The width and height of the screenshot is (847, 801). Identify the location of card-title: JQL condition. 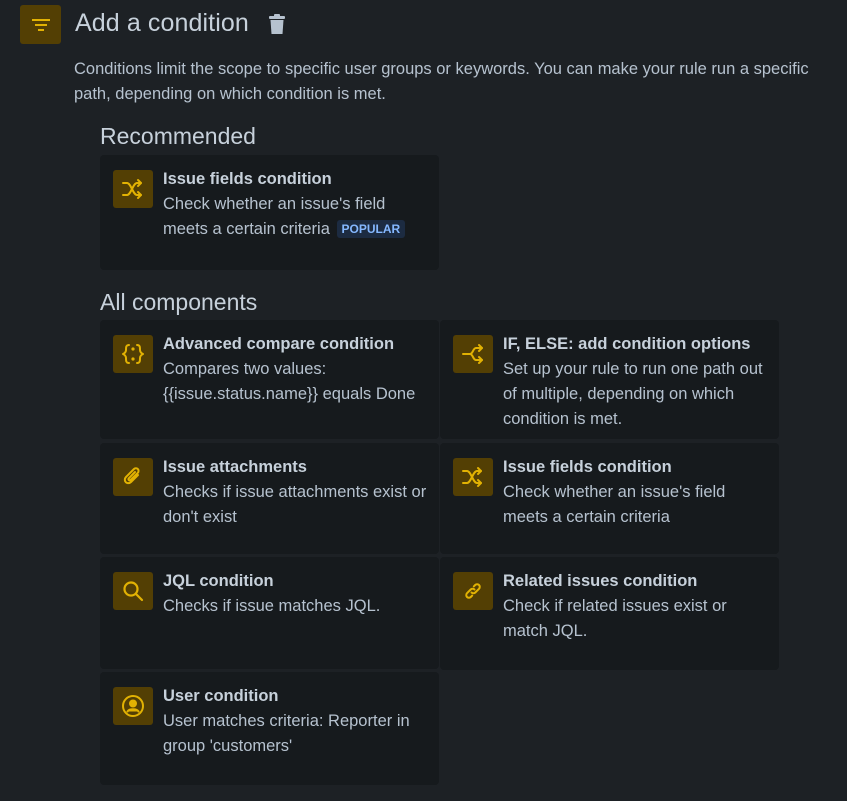
(218, 581).